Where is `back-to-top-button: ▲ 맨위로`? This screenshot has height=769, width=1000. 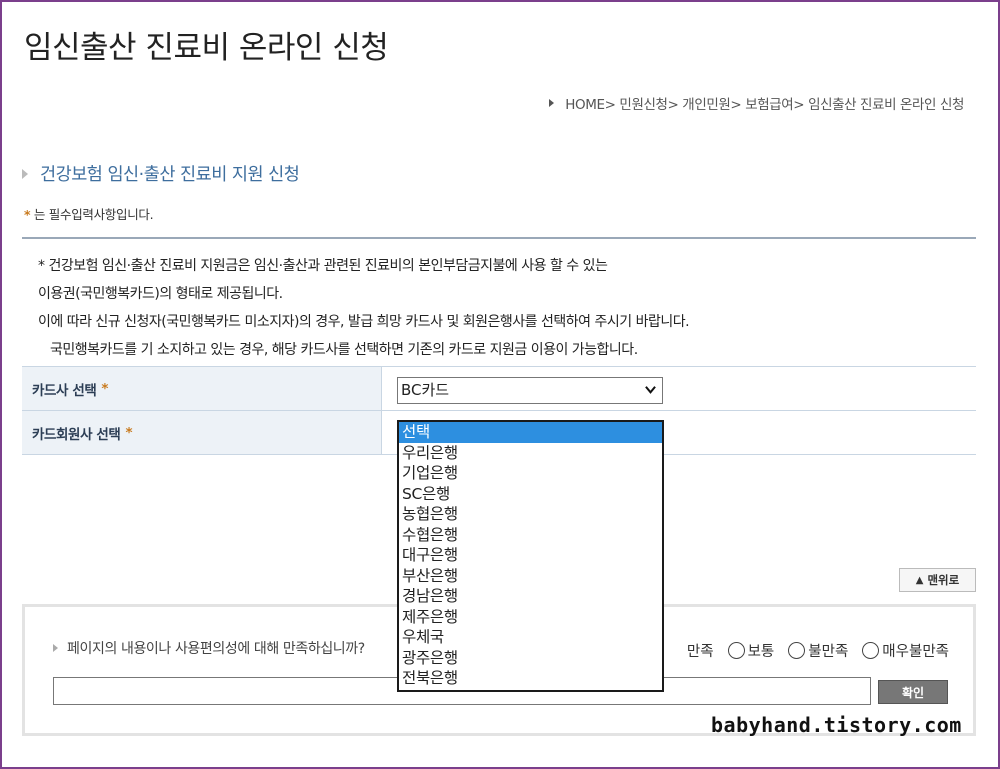
back-to-top-button: ▲ 맨위로 is located at coordinates (937, 580).